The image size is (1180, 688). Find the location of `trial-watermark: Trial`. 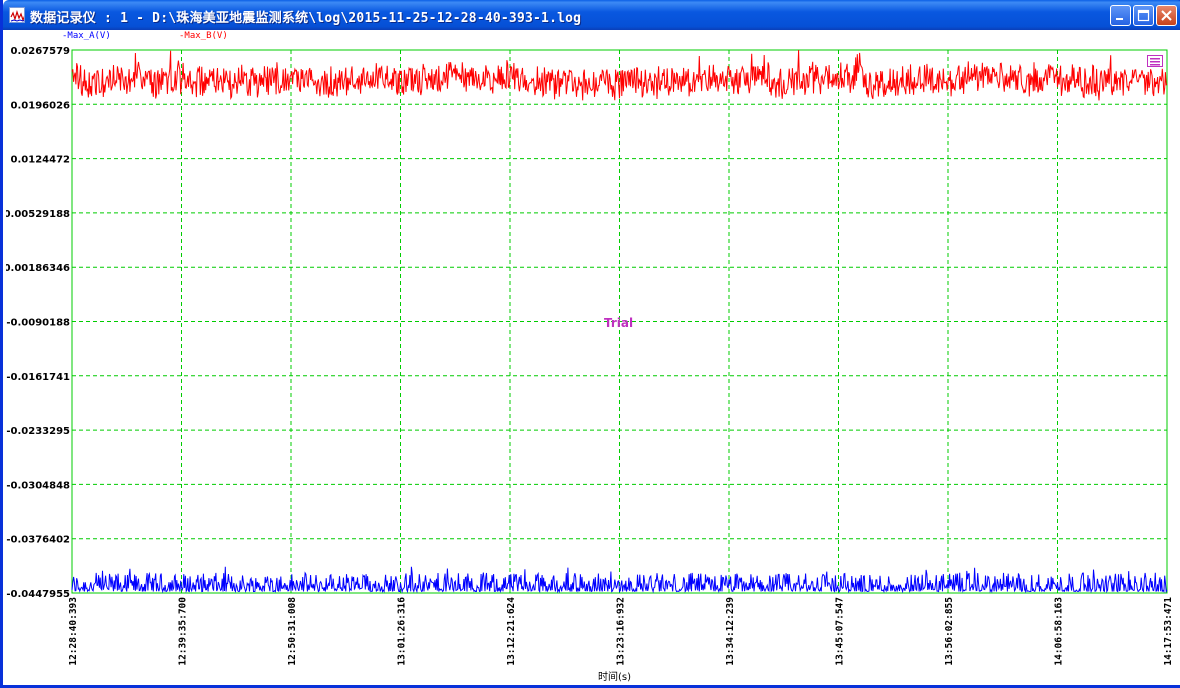

trial-watermark: Trial is located at coordinates (619, 323).